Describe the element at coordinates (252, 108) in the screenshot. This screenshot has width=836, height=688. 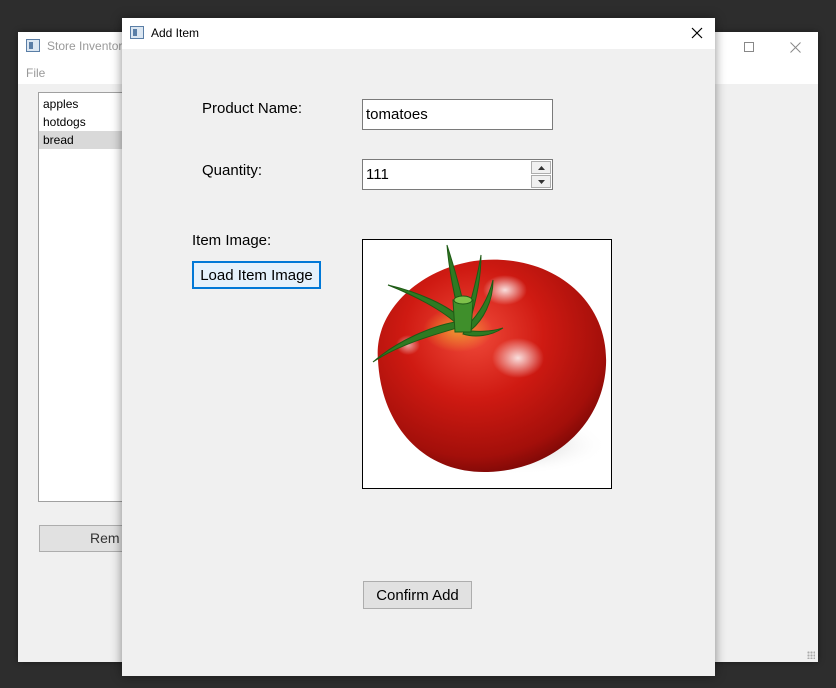
I see `product-name-label: Product Name:` at that location.